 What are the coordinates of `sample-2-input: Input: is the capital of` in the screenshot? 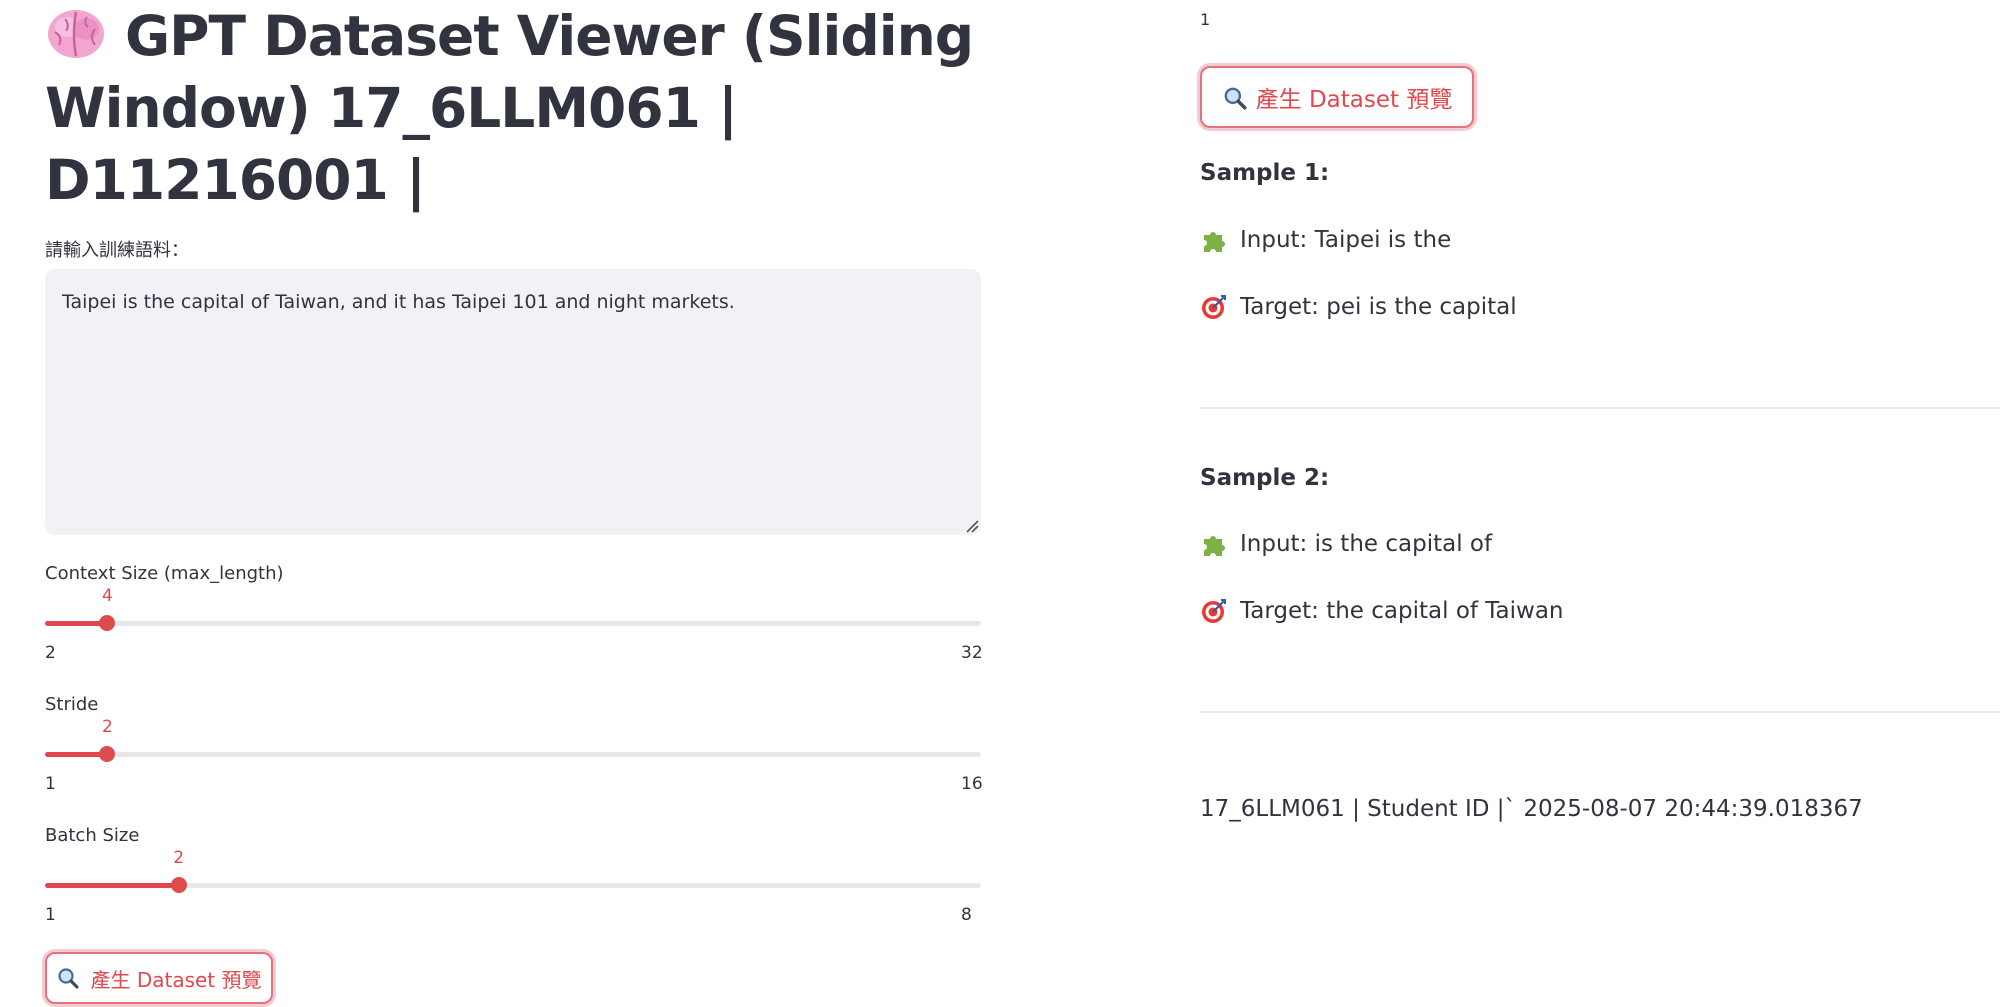 It's located at (1346, 544).